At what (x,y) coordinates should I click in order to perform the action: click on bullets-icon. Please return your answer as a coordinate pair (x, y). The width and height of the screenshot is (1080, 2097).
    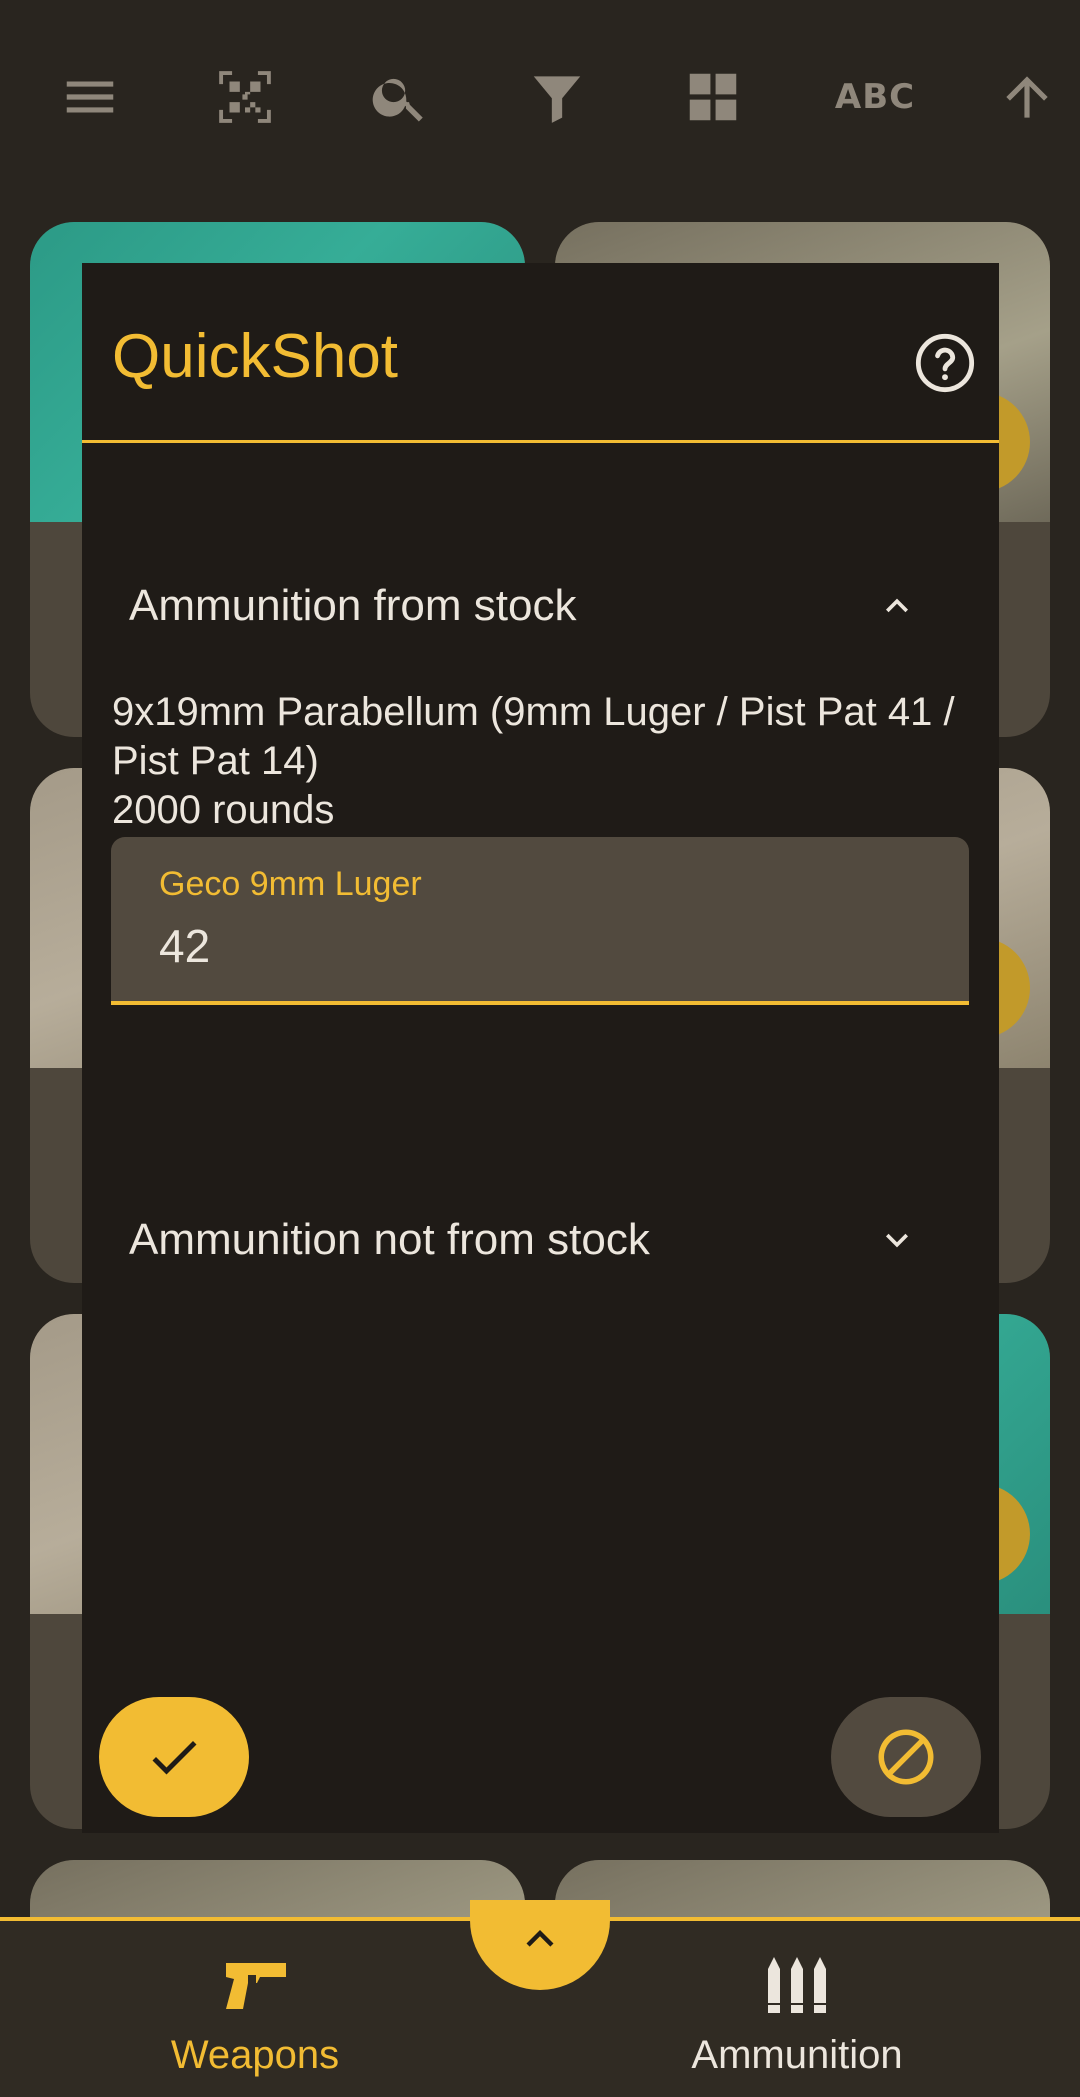
    Looking at the image, I should click on (797, 1985).